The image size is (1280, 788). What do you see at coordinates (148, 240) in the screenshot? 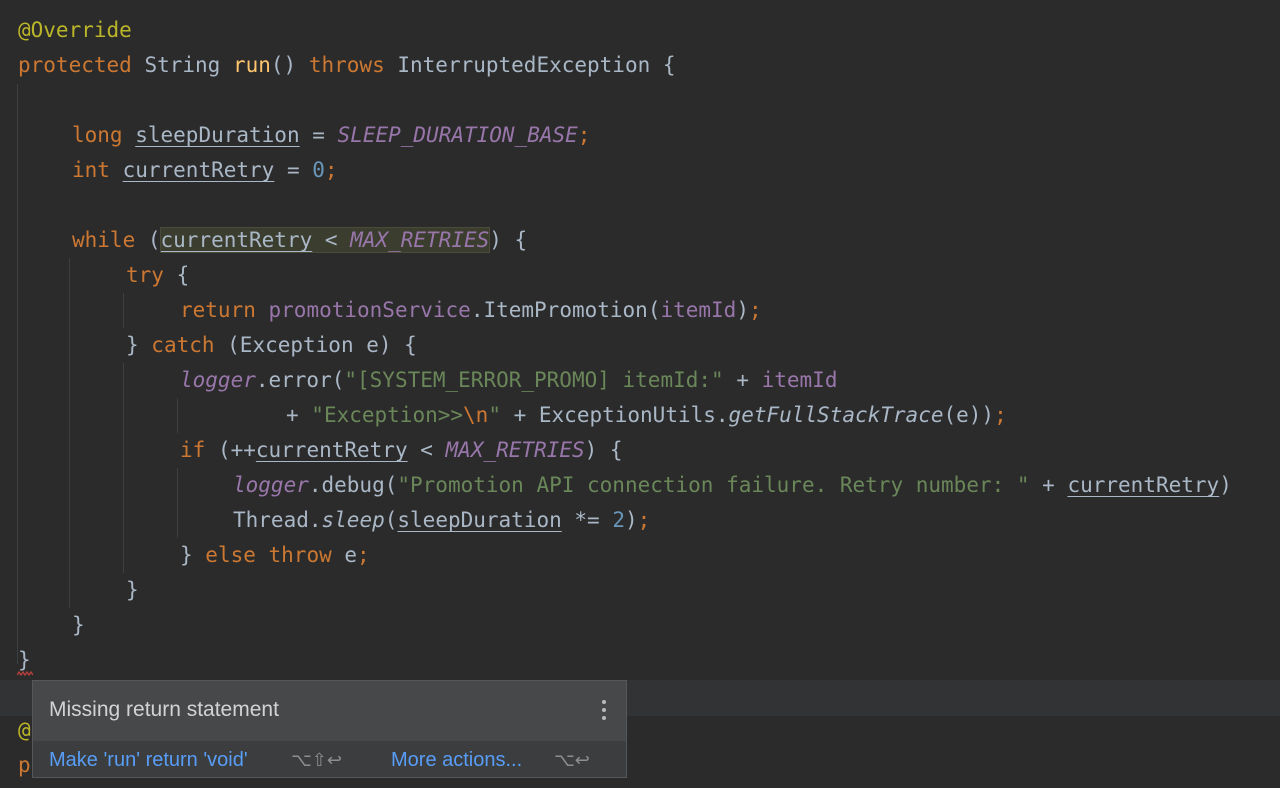
I see `paren: (` at bounding box center [148, 240].